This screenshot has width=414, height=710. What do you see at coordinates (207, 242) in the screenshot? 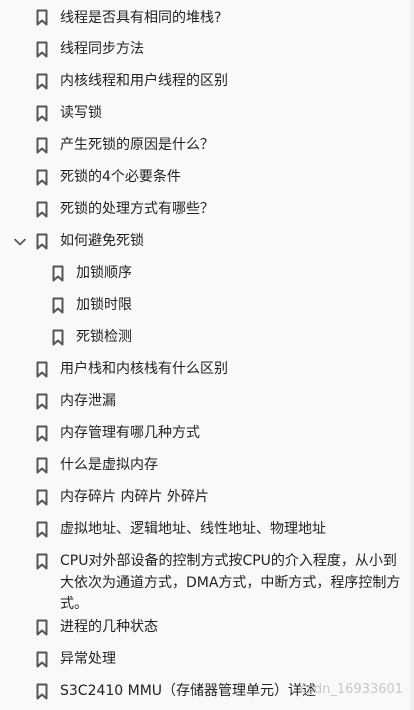
I see `outline-item-avoid-deadlock: 如何避免死锁` at bounding box center [207, 242].